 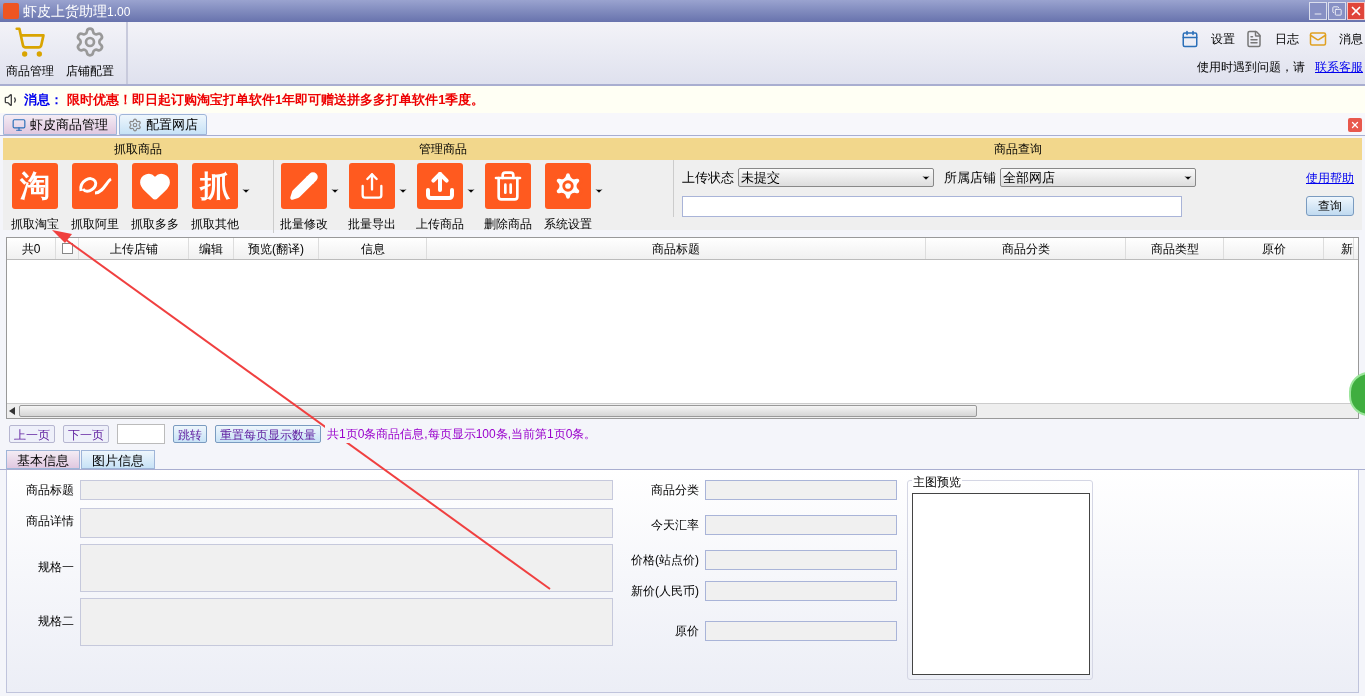 I want to click on tab: 基本信息, so click(x=43, y=459).